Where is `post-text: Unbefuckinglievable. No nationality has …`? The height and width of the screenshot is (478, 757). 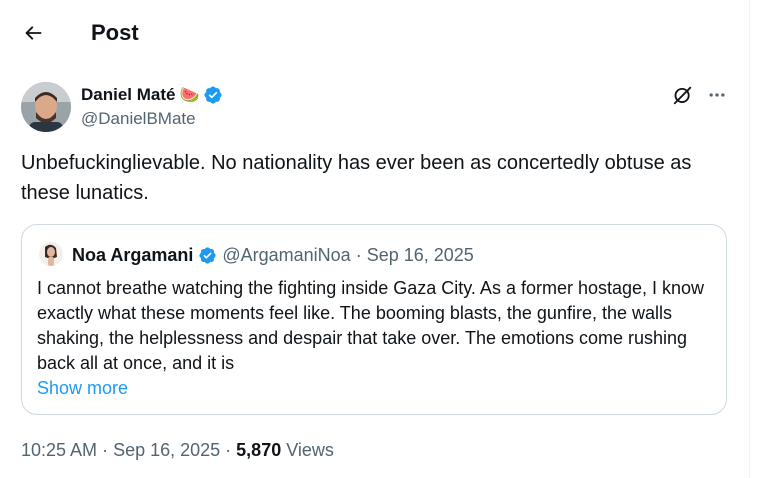 post-text: Unbefuckinglievable. No nationality has … is located at coordinates (356, 178).